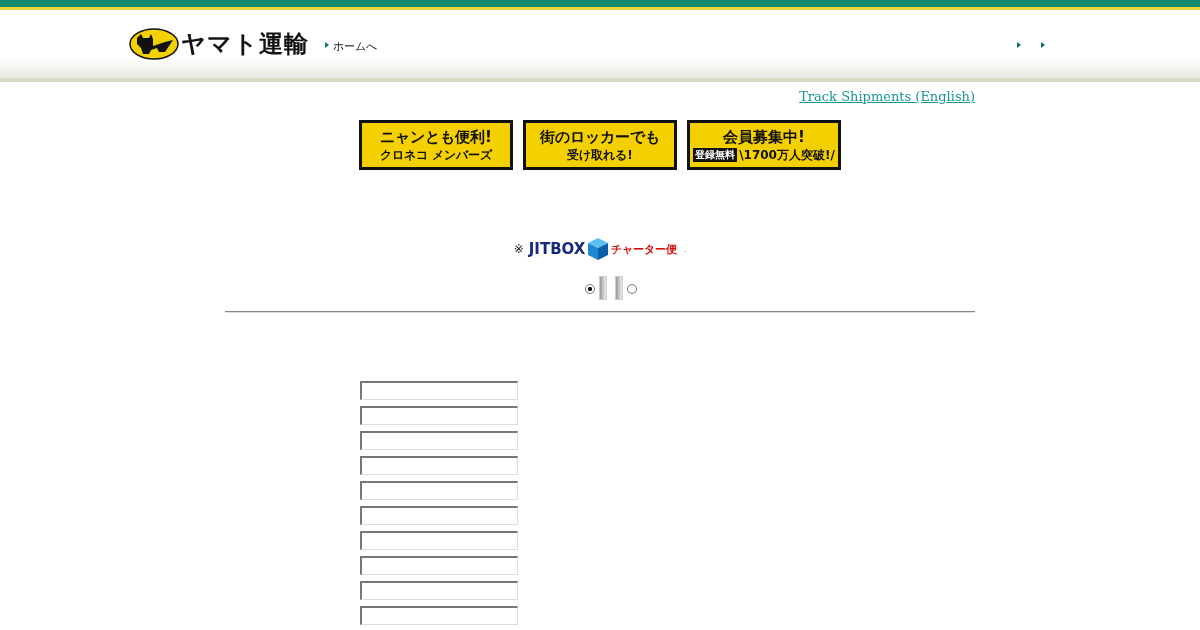 The height and width of the screenshot is (630, 1200). Describe the element at coordinates (154, 44) in the screenshot. I see `cat-logo-icon` at that location.